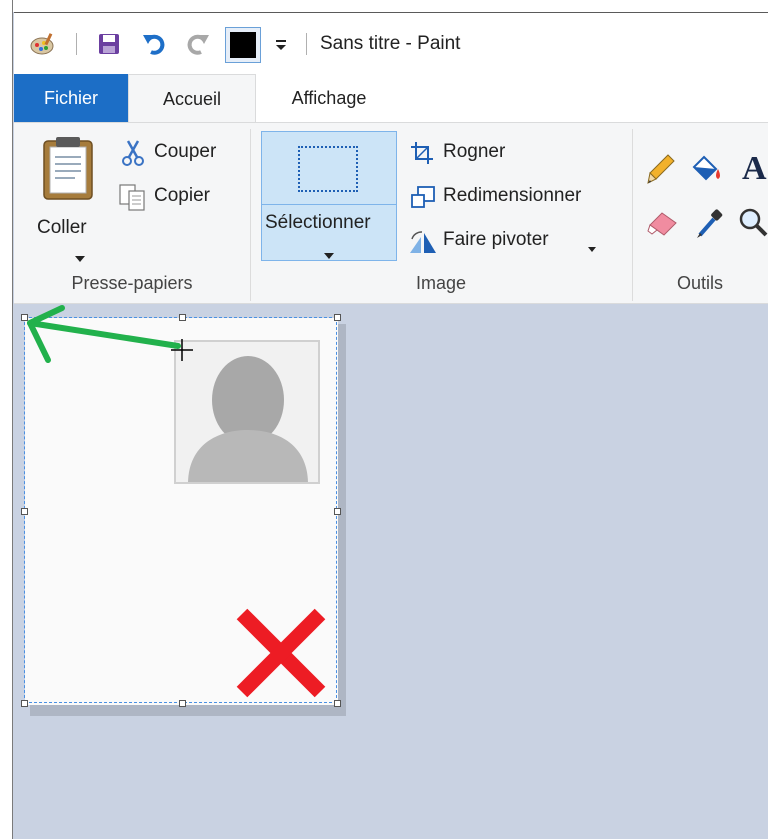 The width and height of the screenshot is (768, 839). Describe the element at coordinates (182, 703) in the screenshot. I see `resize-handle-bottom` at that location.